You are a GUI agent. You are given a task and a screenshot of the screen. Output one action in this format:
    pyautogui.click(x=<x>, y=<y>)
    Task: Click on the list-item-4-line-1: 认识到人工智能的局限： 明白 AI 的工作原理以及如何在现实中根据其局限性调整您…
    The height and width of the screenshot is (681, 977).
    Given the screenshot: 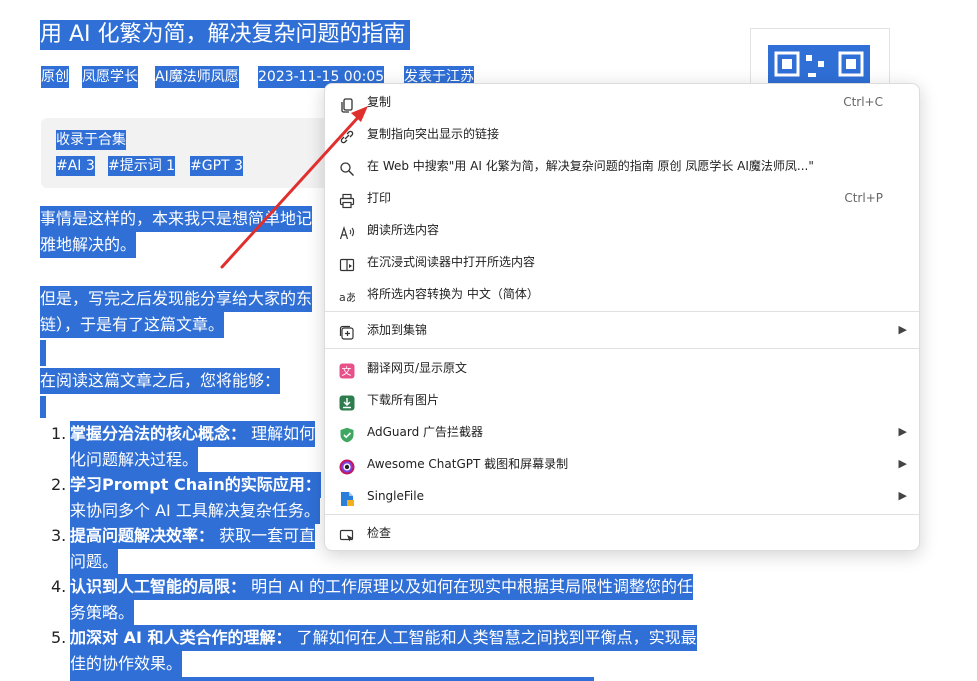 What is the action you would take?
    pyautogui.click(x=381, y=587)
    